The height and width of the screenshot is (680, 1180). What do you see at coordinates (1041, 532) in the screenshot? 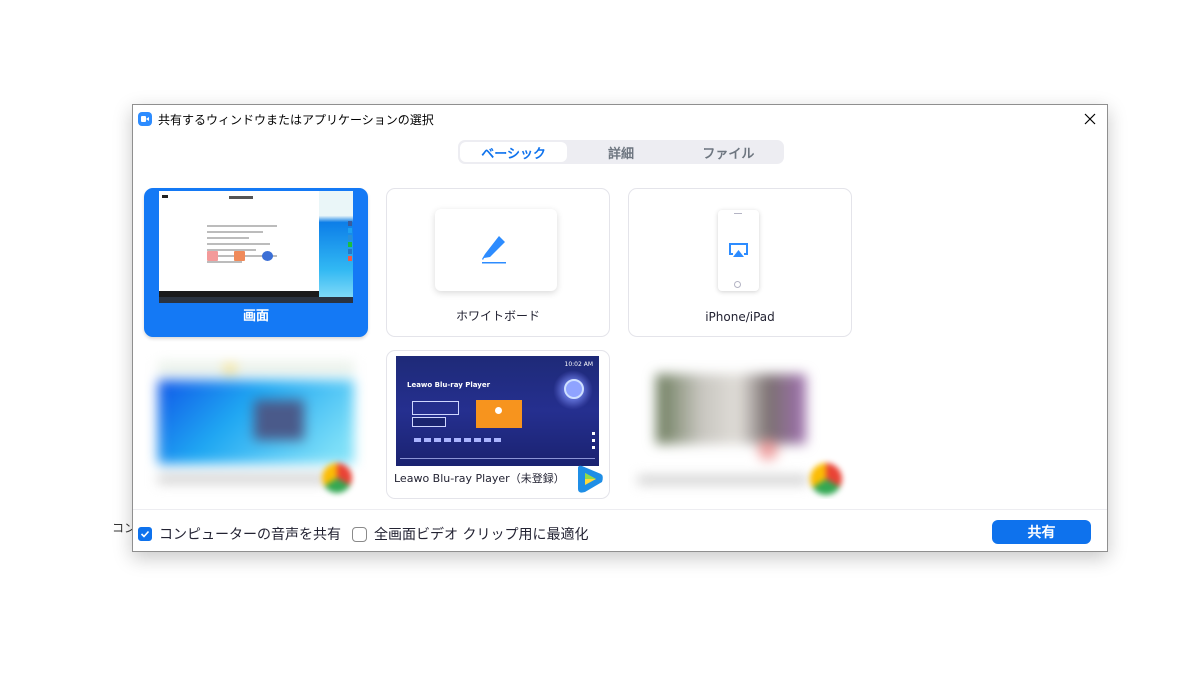
I see `share-button: 共有` at bounding box center [1041, 532].